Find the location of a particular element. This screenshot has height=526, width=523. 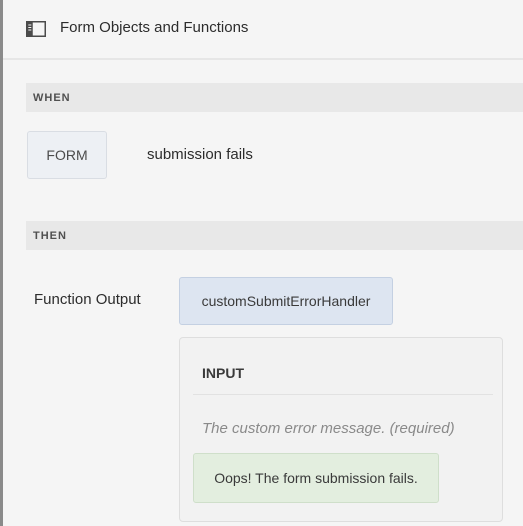

then-label: THEN is located at coordinates (50, 236).